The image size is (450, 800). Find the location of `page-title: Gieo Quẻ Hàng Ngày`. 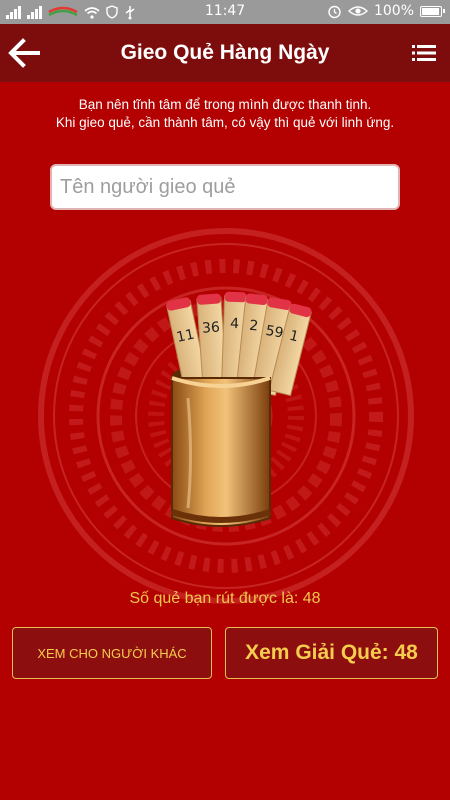

page-title: Gieo Quẻ Hàng Ngày is located at coordinates (225, 52).